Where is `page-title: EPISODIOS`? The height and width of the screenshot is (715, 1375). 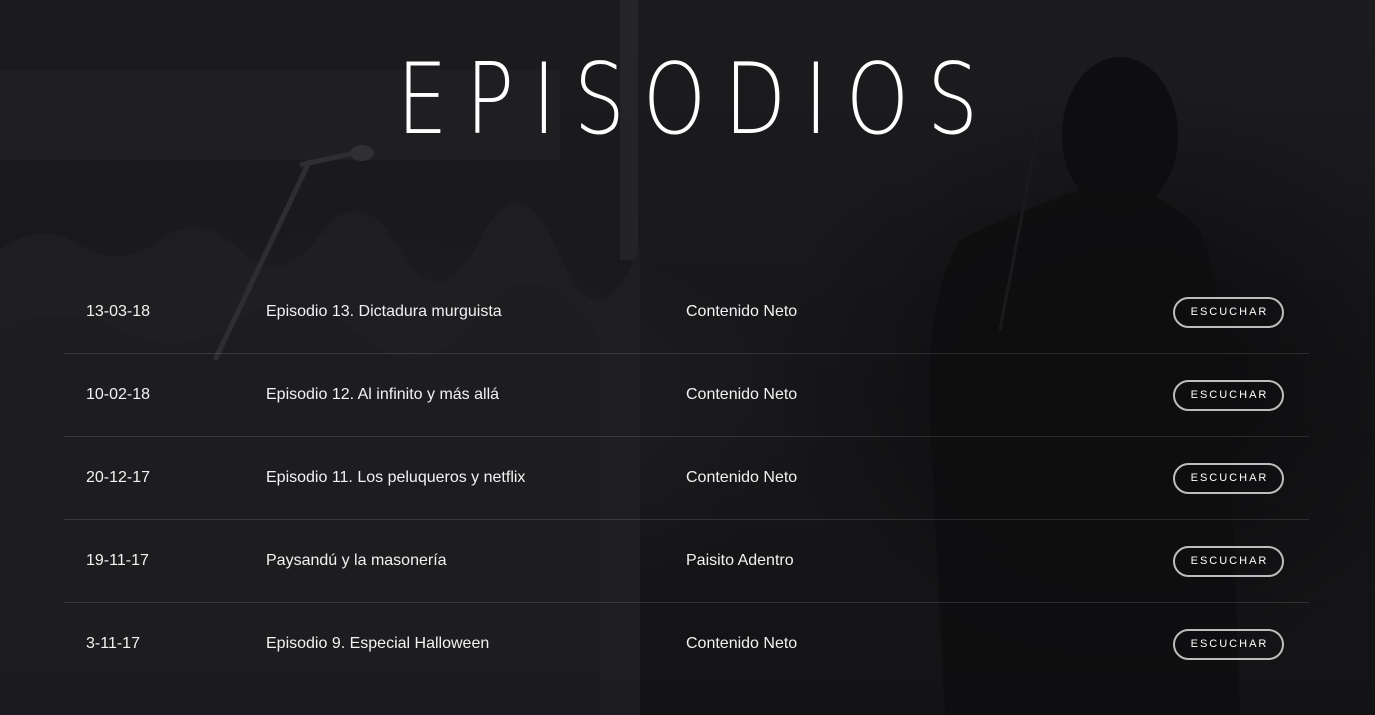
page-title: EPISODIOS is located at coordinates (696, 100).